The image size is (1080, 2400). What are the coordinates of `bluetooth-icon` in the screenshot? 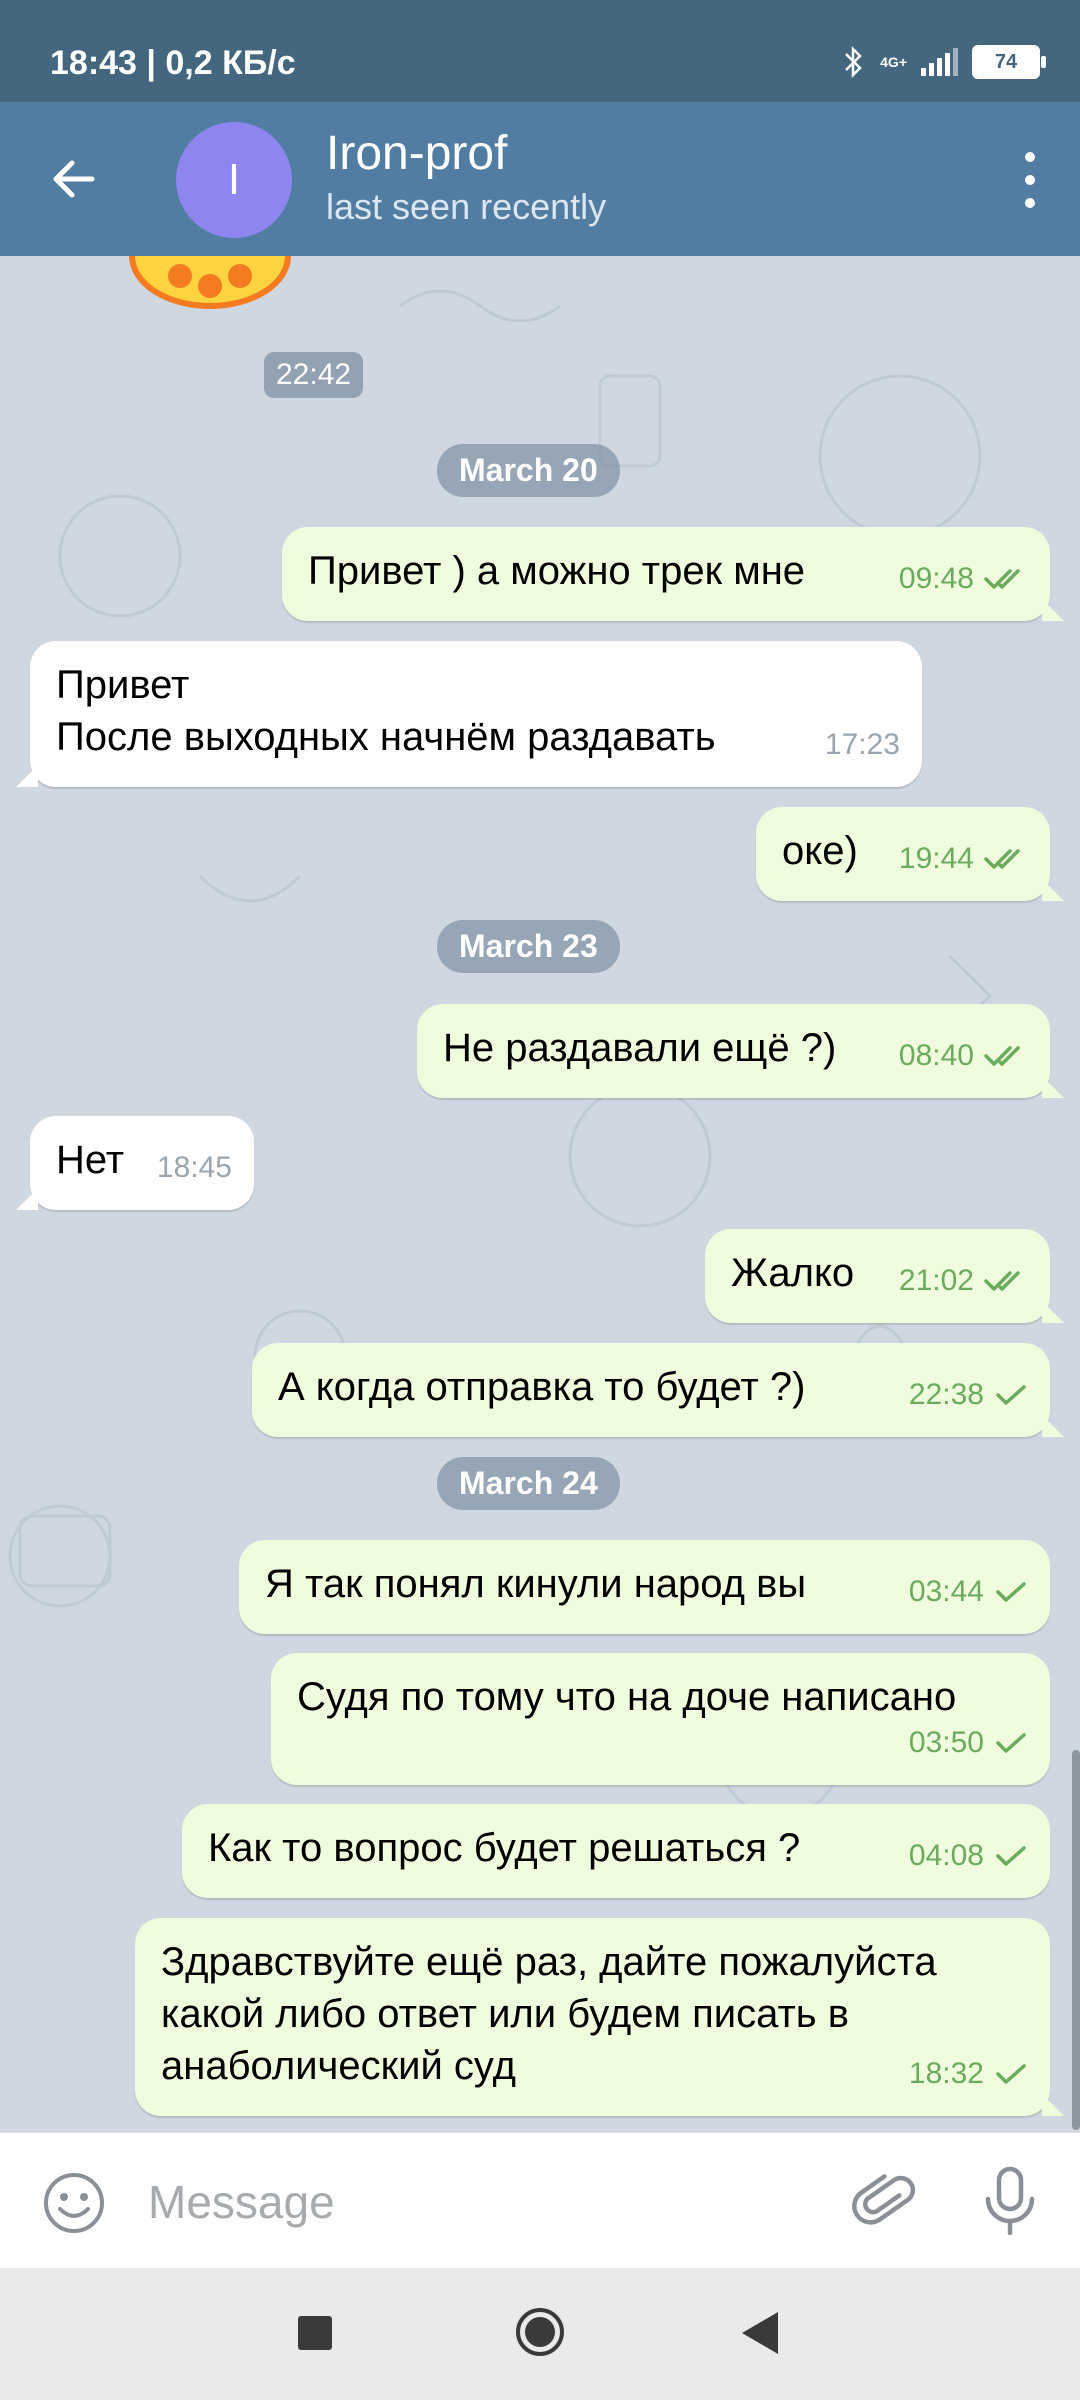 It's located at (853, 62).